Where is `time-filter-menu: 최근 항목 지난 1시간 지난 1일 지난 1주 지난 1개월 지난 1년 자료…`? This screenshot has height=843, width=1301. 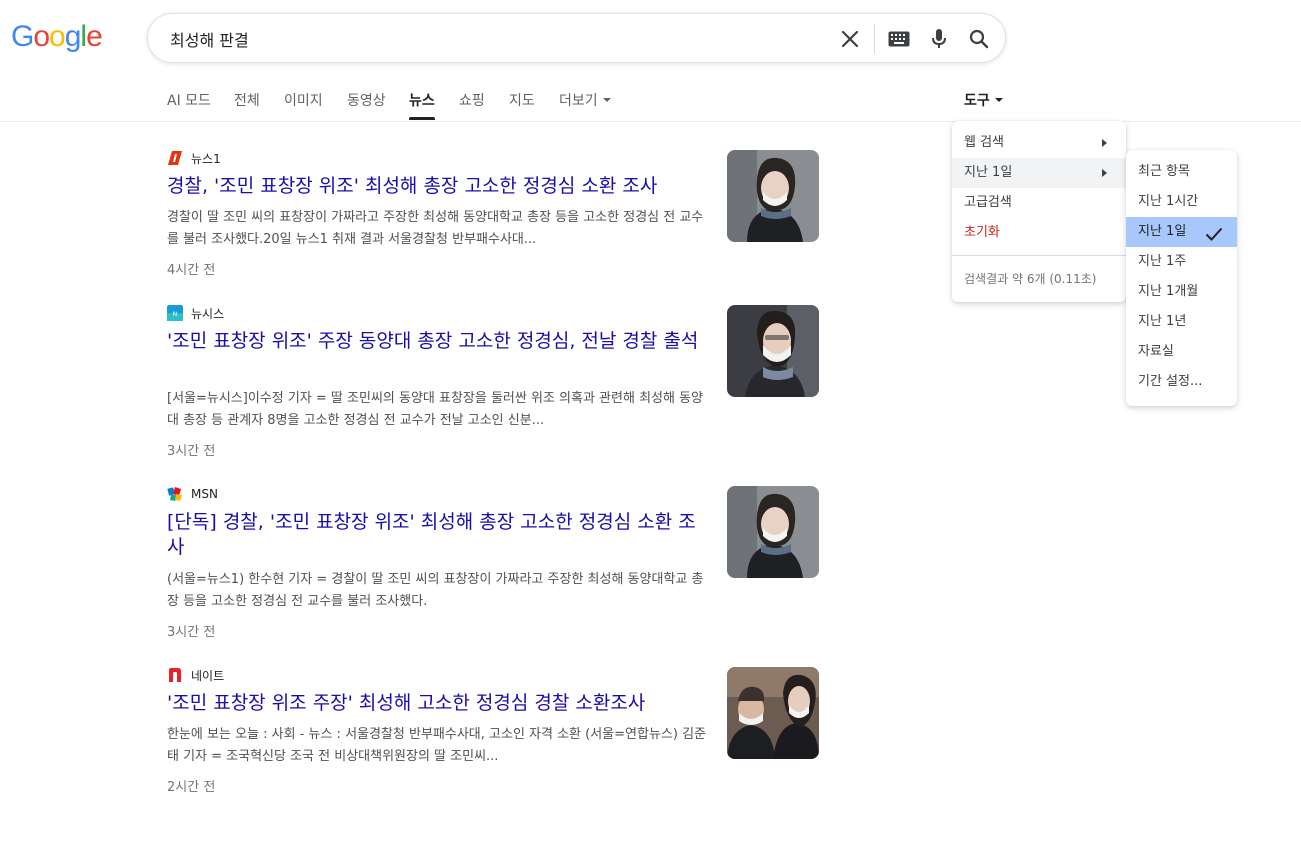
time-filter-menu: 최근 항목 지난 1시간 지난 1일 지난 1주 지난 1개월 지난 1년 자료… is located at coordinates (1181, 278).